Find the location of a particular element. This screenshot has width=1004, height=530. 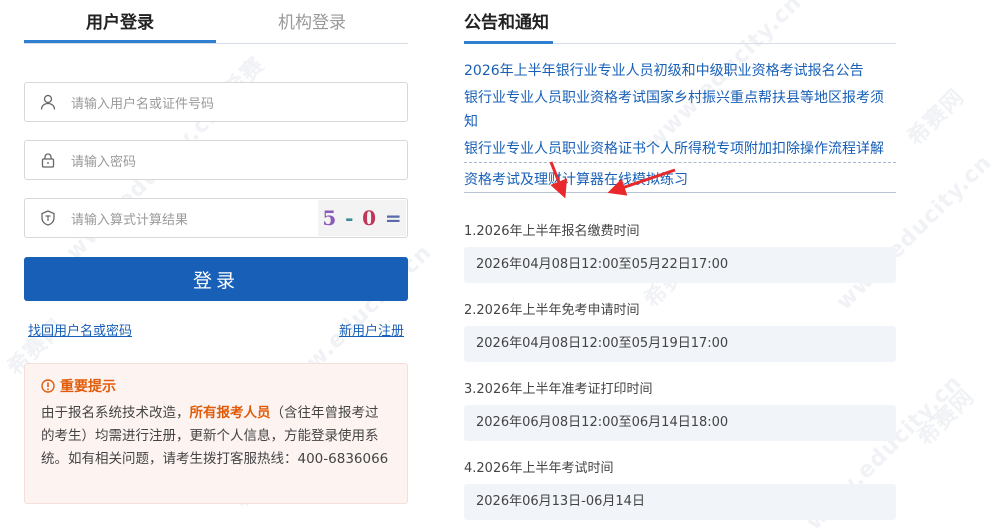

password-input: 请输入密码 is located at coordinates (216, 160).